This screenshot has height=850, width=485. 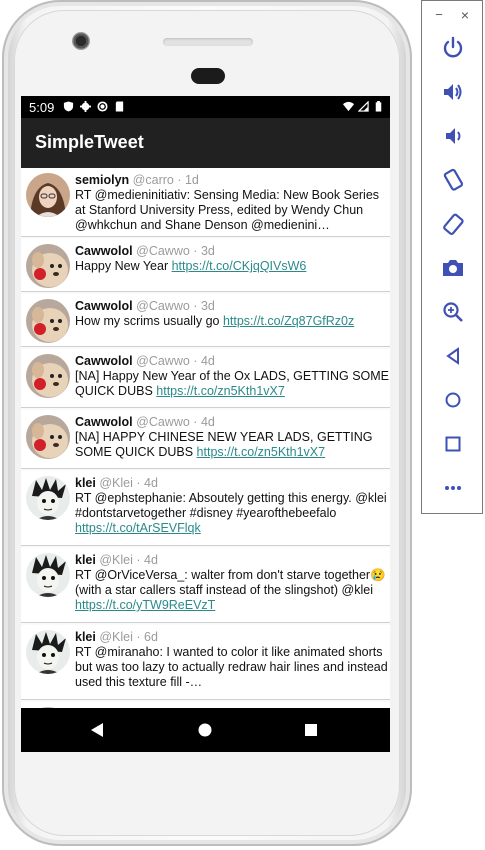 I want to click on camera-button, so click(x=453, y=268).